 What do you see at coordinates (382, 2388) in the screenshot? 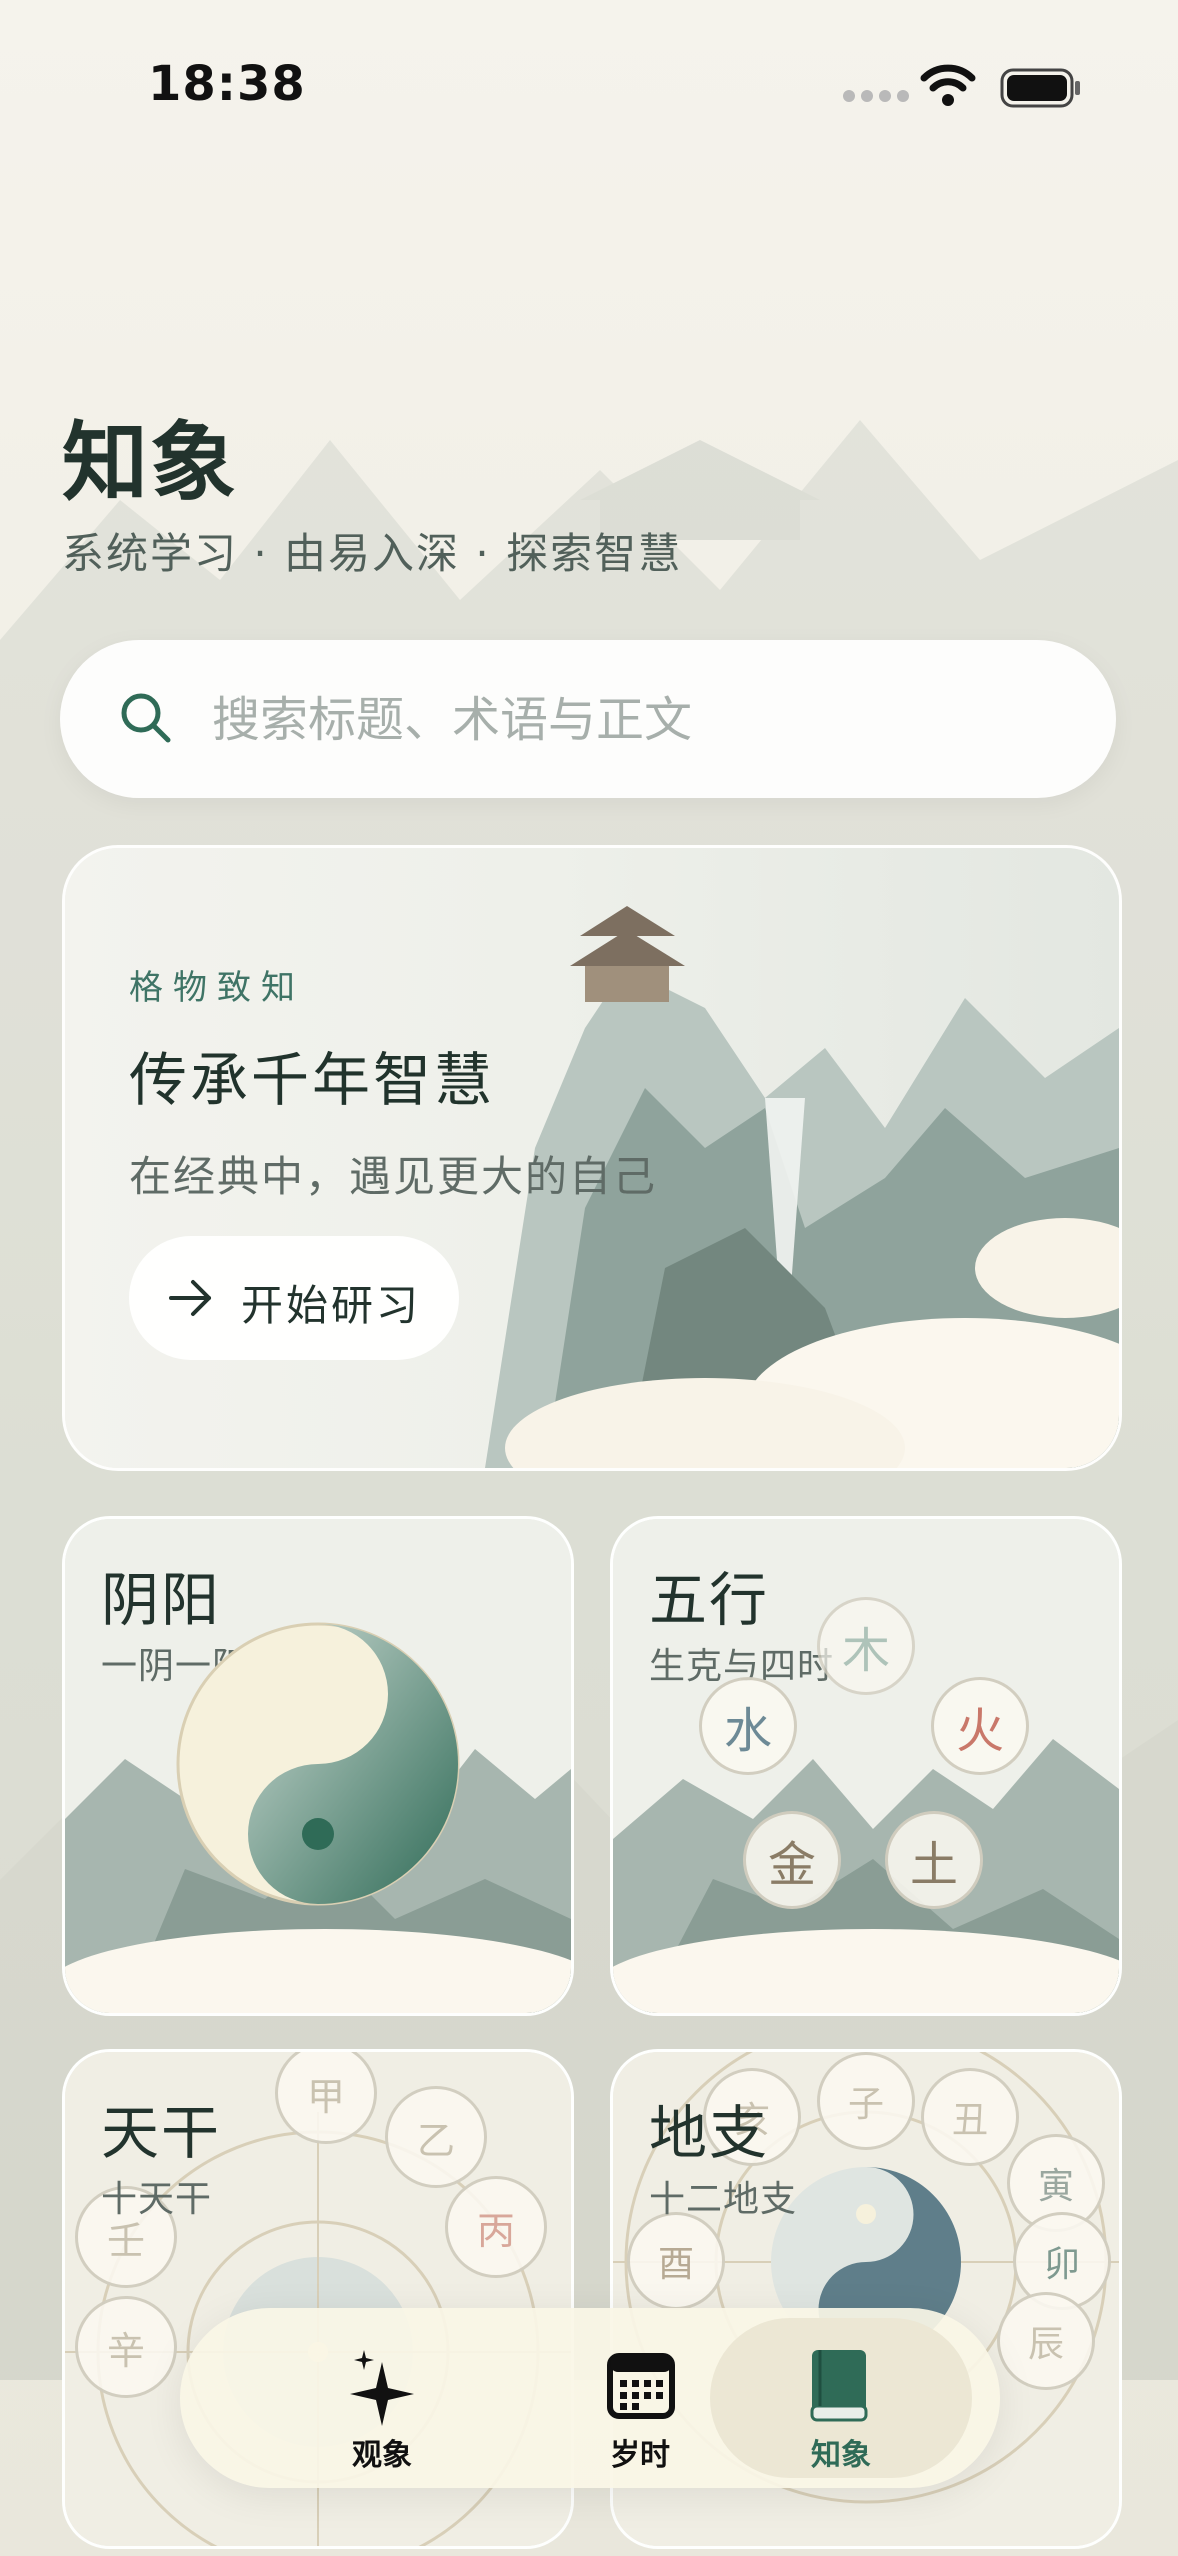
I see `sparkle-icon` at bounding box center [382, 2388].